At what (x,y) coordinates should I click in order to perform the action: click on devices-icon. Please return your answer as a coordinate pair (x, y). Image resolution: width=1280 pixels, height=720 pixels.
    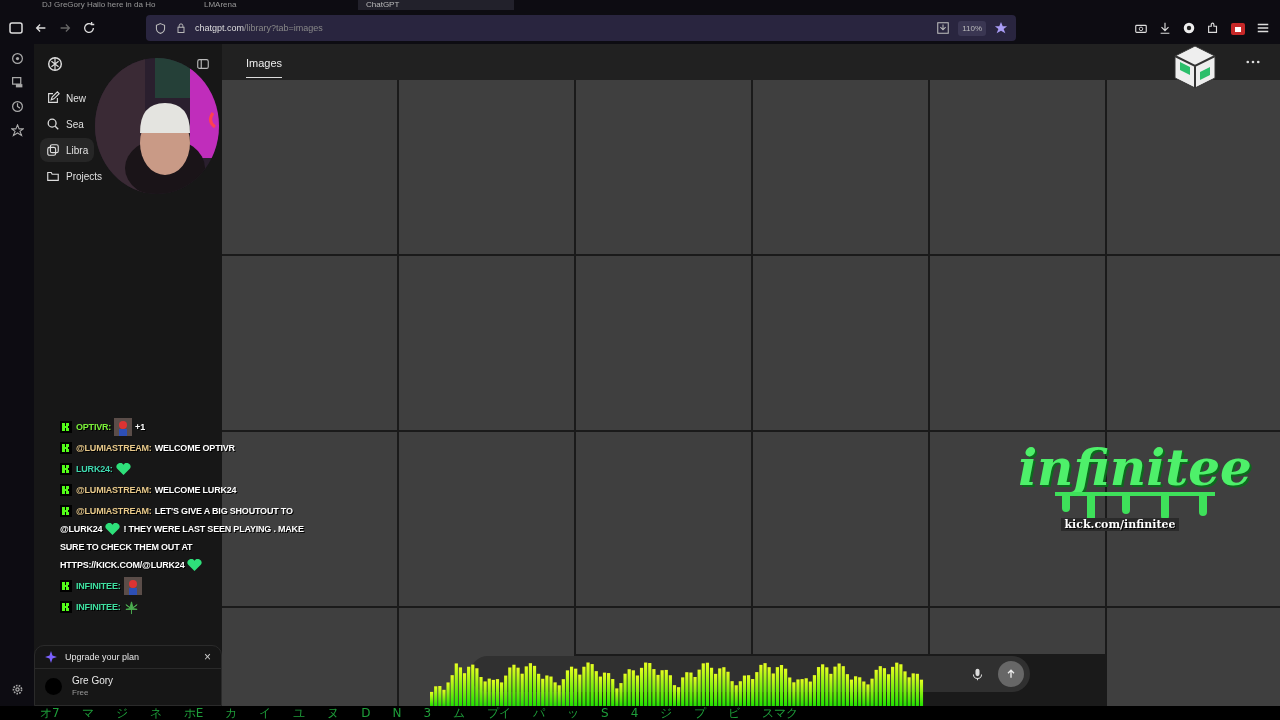
    Looking at the image, I should click on (17, 82).